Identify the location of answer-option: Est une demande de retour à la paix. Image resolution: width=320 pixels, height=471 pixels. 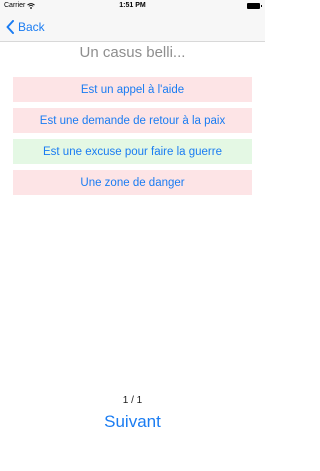
(132, 120).